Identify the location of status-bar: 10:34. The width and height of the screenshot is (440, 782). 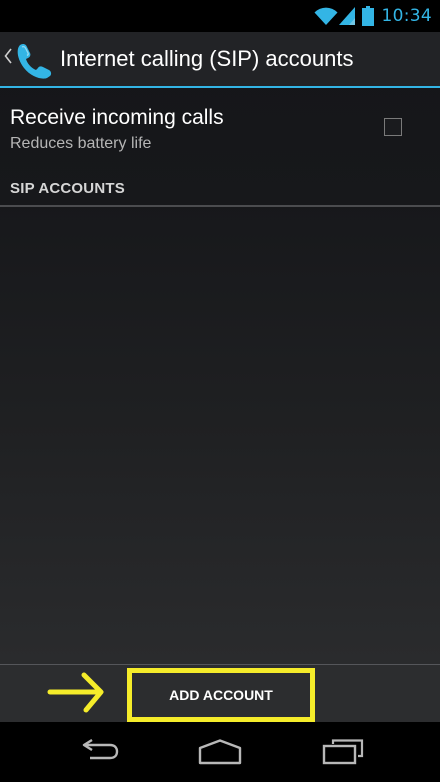
(220, 16).